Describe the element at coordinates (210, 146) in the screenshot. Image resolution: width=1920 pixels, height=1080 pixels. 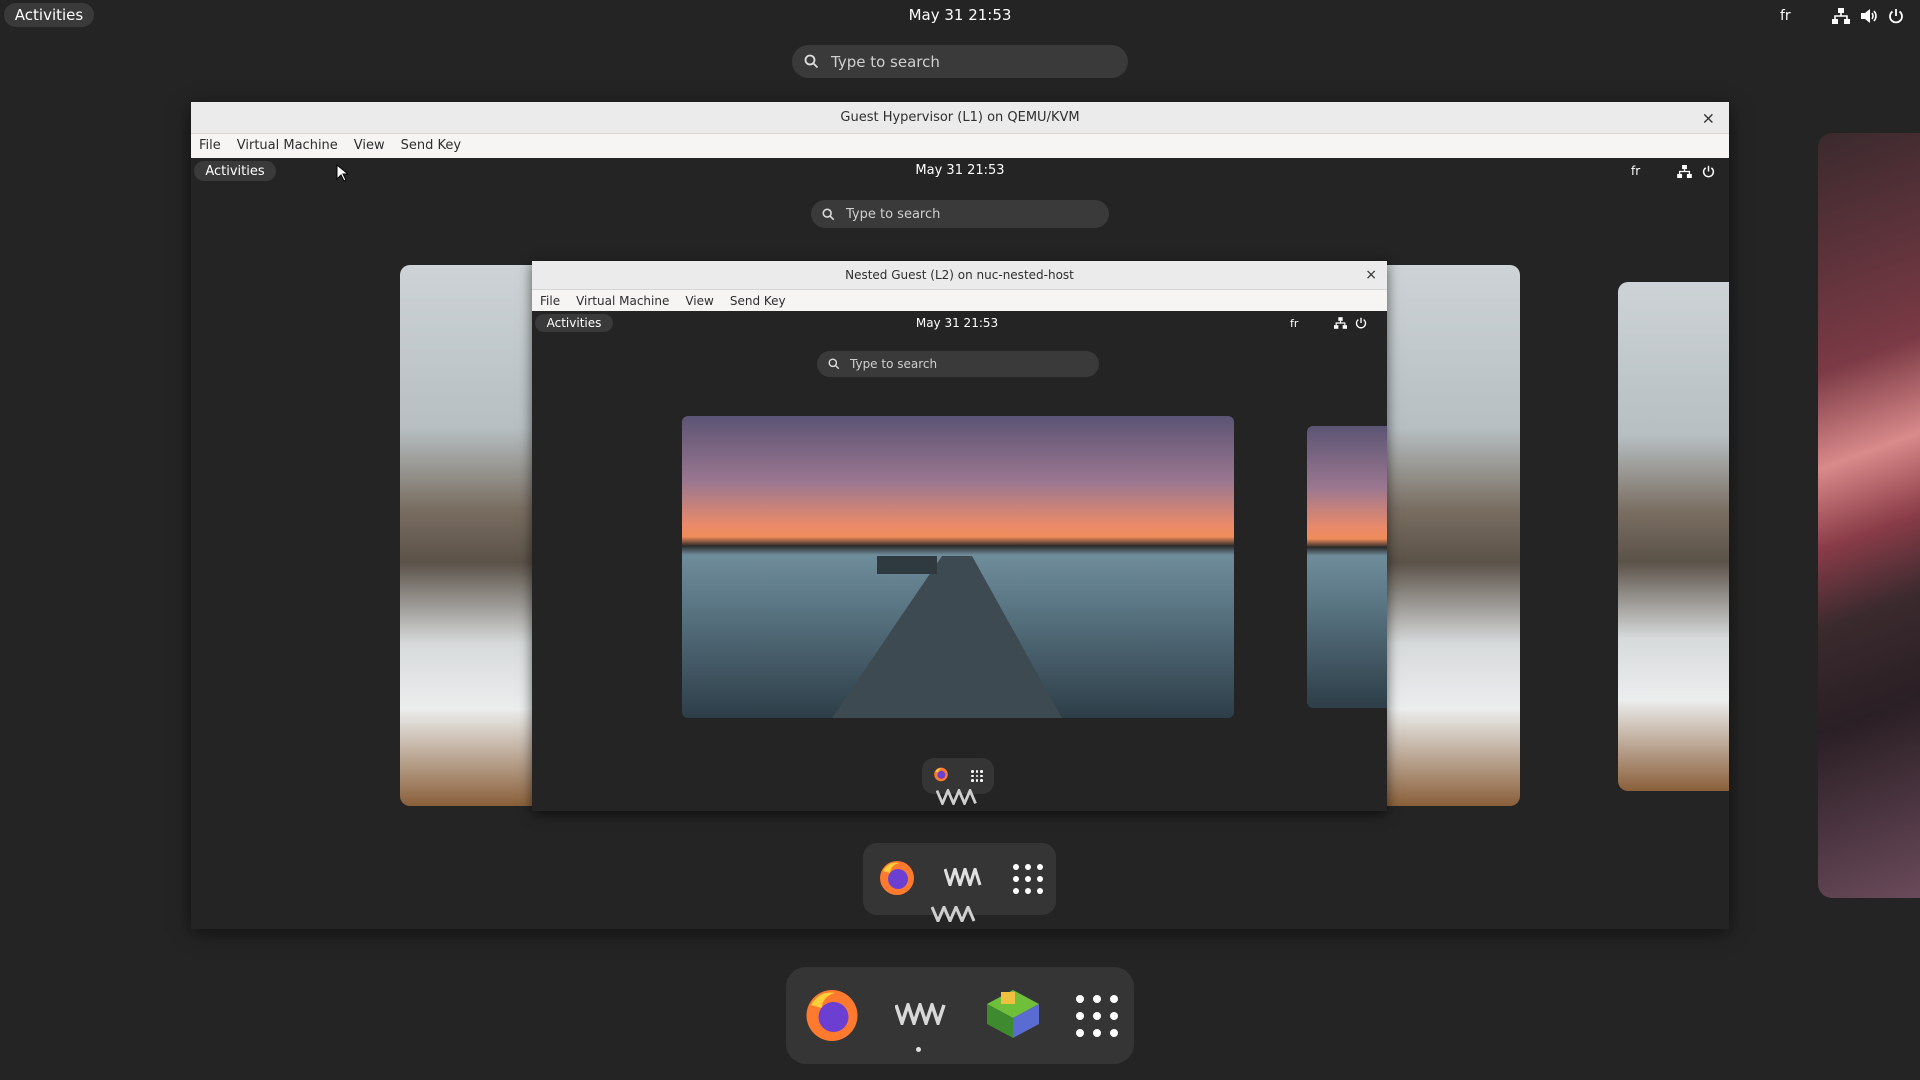
I see `menu-file: File` at that location.